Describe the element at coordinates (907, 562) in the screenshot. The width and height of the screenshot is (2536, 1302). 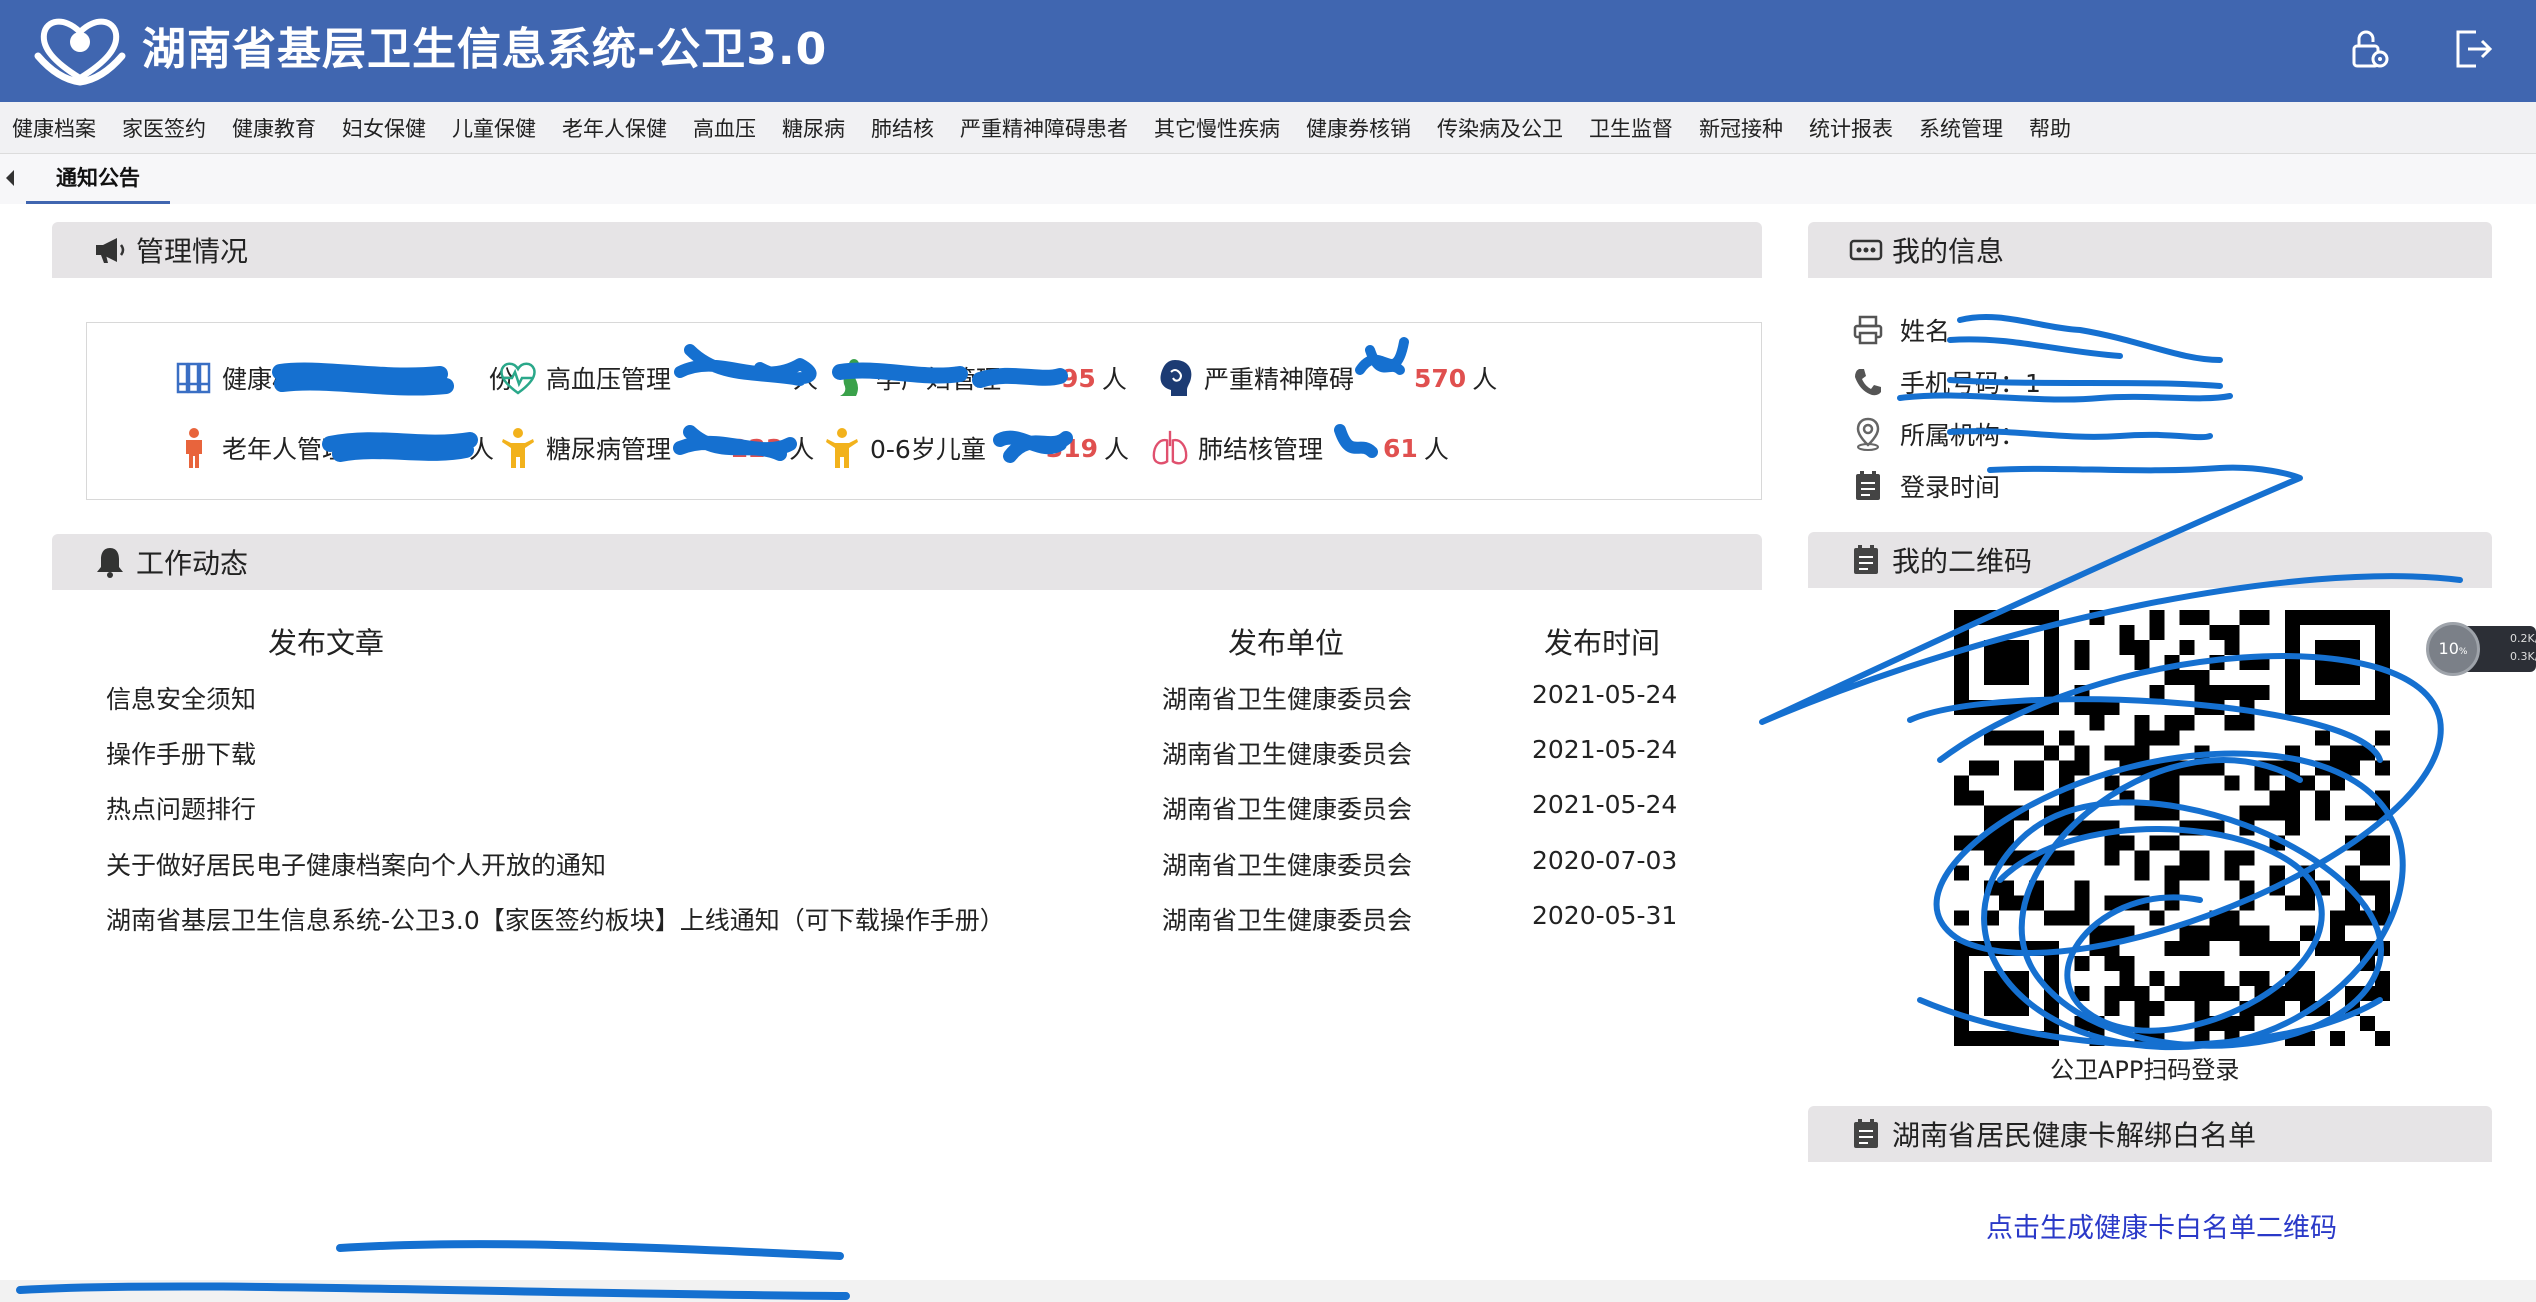
I see `work-panel-header: 工作动态` at that location.